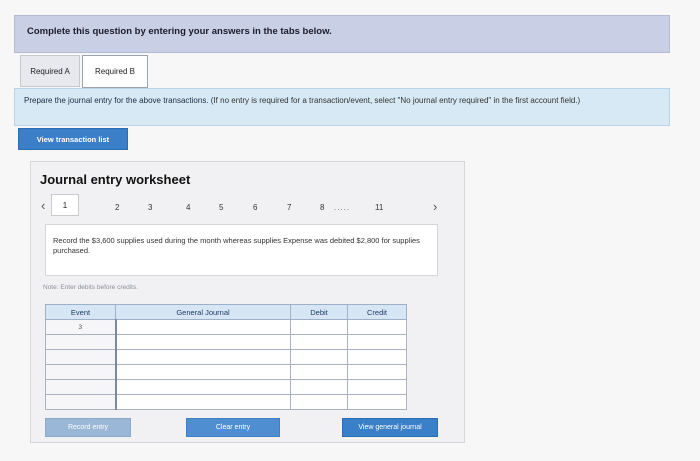 Image resolution: width=700 pixels, height=461 pixels. Describe the element at coordinates (233, 427) in the screenshot. I see `clear-entry-button: Clear entry` at that location.